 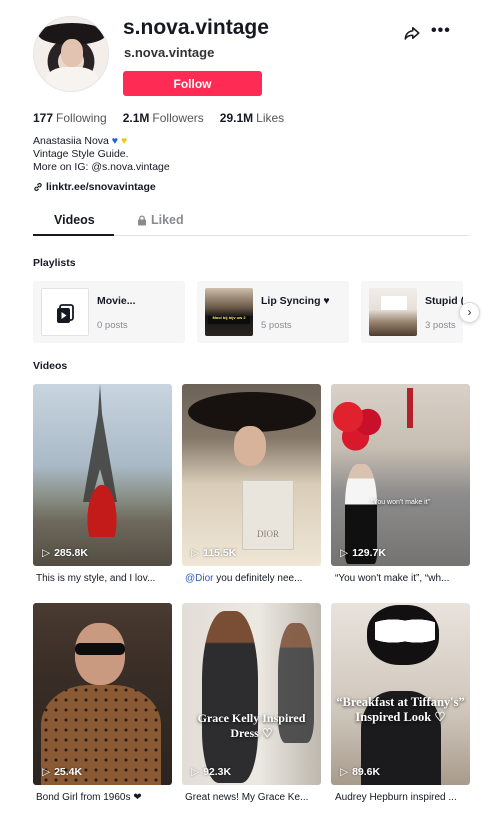 What do you see at coordinates (230, 697) in the screenshot?
I see `woman-graphic` at bounding box center [230, 697].